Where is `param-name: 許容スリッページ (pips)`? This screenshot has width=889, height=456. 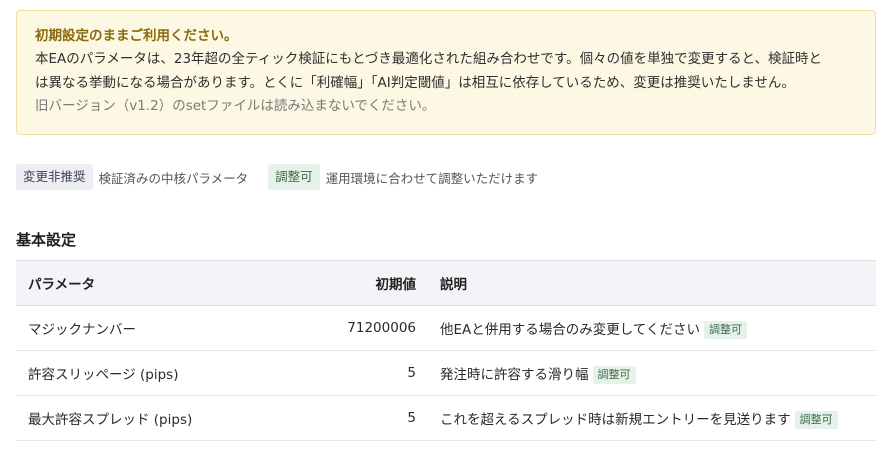 param-name: 許容スリッページ (pips) is located at coordinates (166, 373).